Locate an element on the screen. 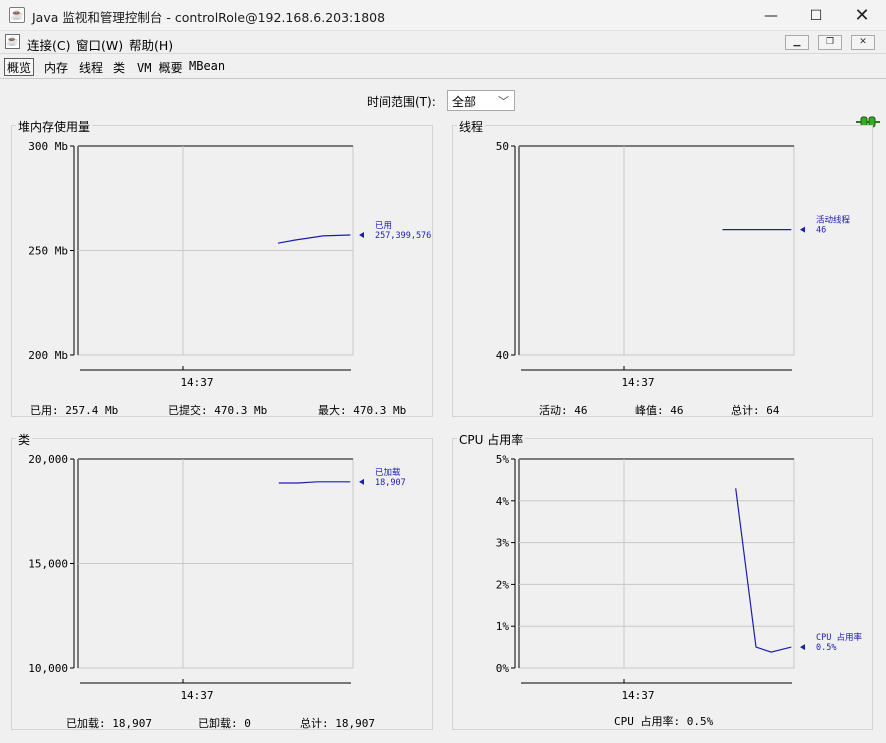  tab-vm-summary: VM 概要 is located at coordinates (160, 67).